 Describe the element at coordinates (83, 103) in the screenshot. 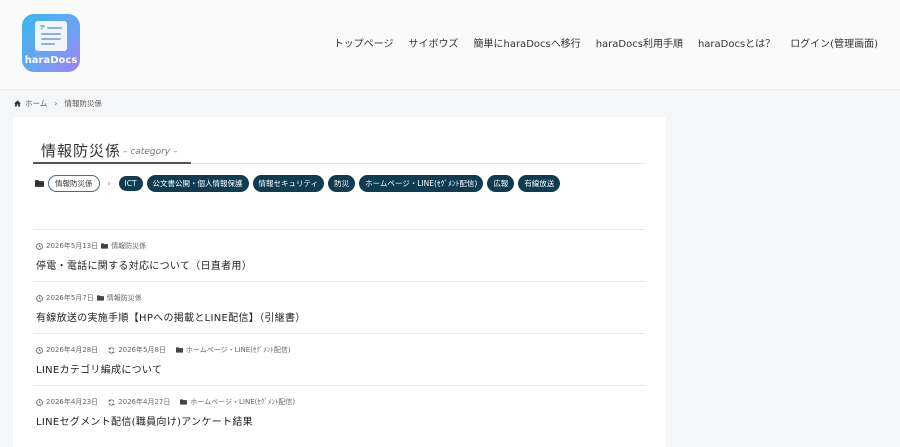

I see `breadcrumb-current: 情報防災係` at that location.